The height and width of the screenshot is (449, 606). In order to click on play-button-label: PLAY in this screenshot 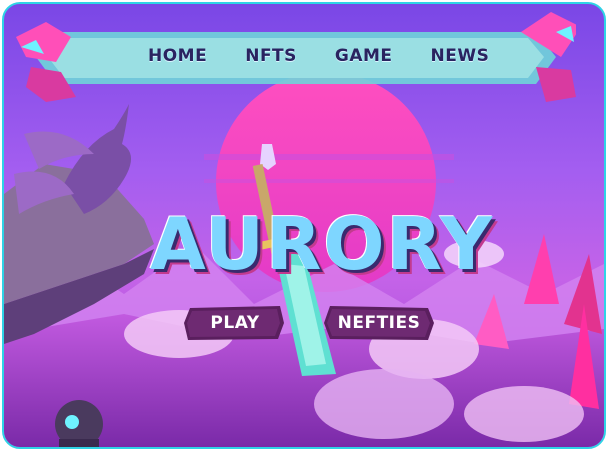, I will do `click(235, 323)`.